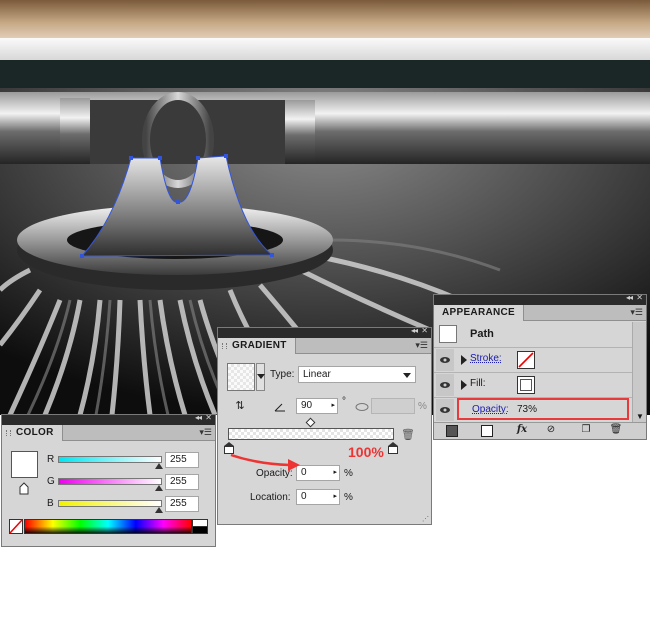  What do you see at coordinates (526, 385) in the screenshot?
I see `fill-swatch-icon` at bounding box center [526, 385].